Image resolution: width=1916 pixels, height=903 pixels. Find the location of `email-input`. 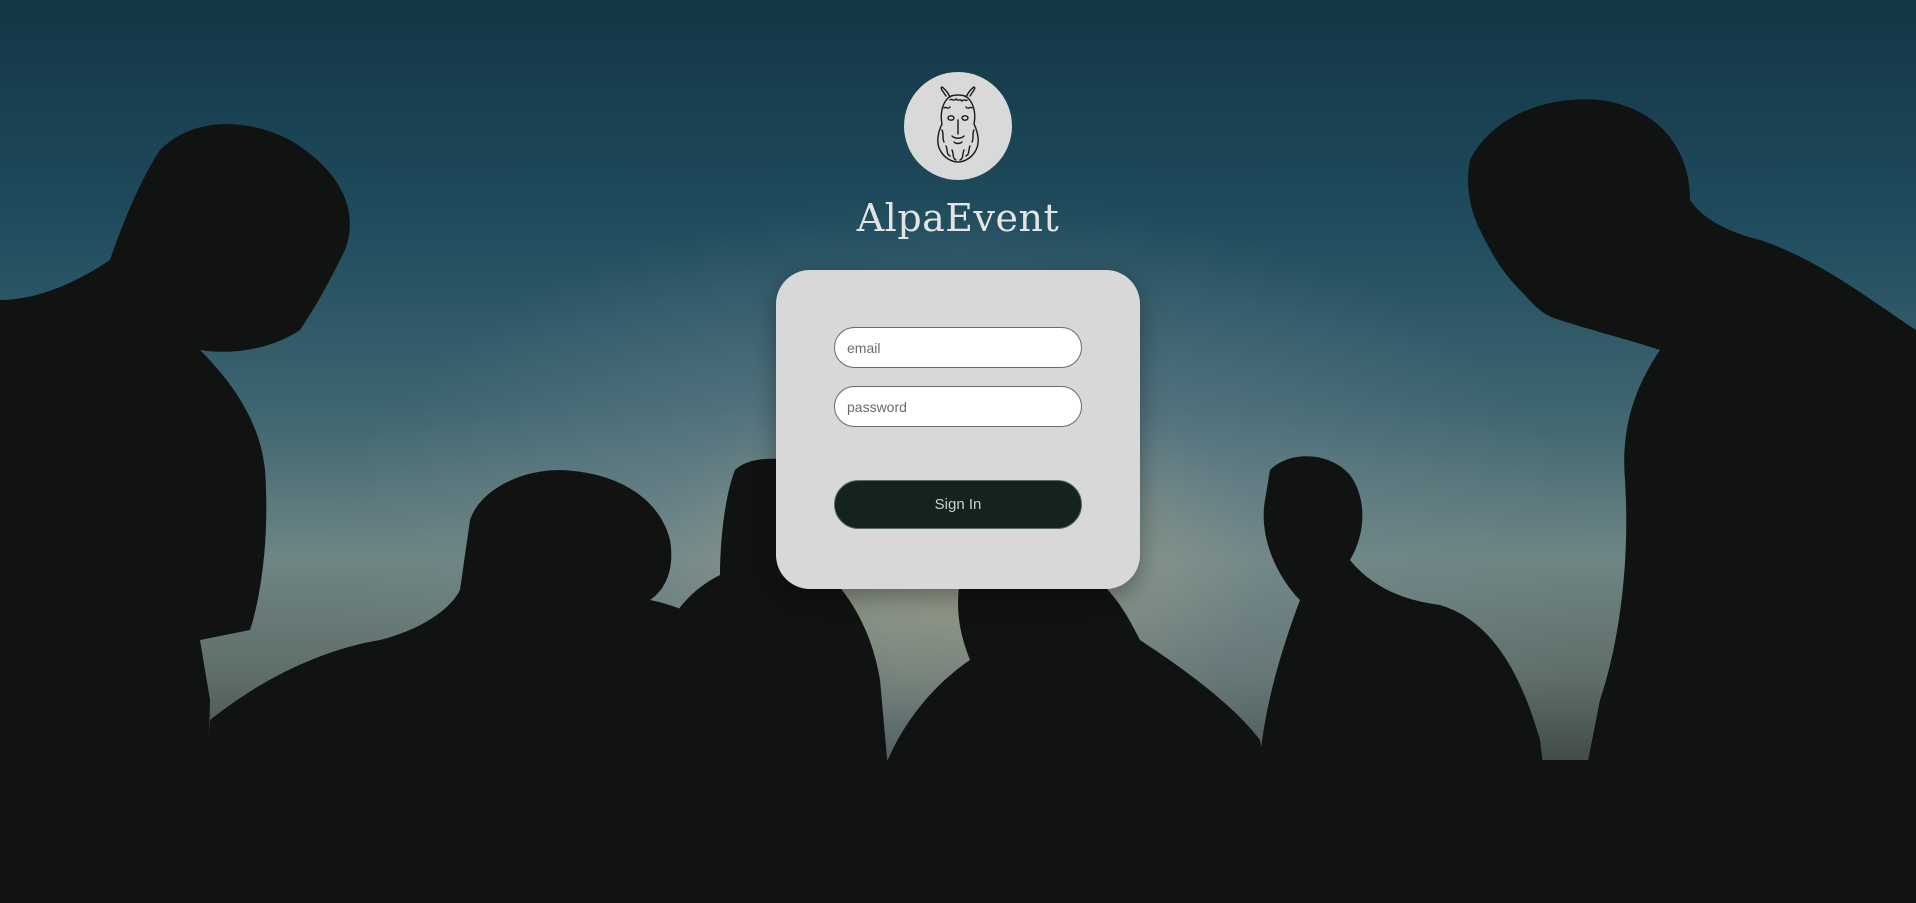

email-input is located at coordinates (958, 347).